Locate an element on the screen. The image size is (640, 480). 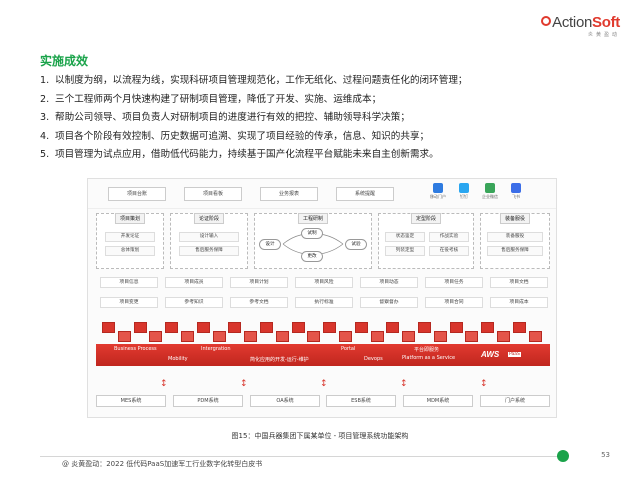
tab-system-reminder: 系统提醒 is located at coordinates (365, 194).